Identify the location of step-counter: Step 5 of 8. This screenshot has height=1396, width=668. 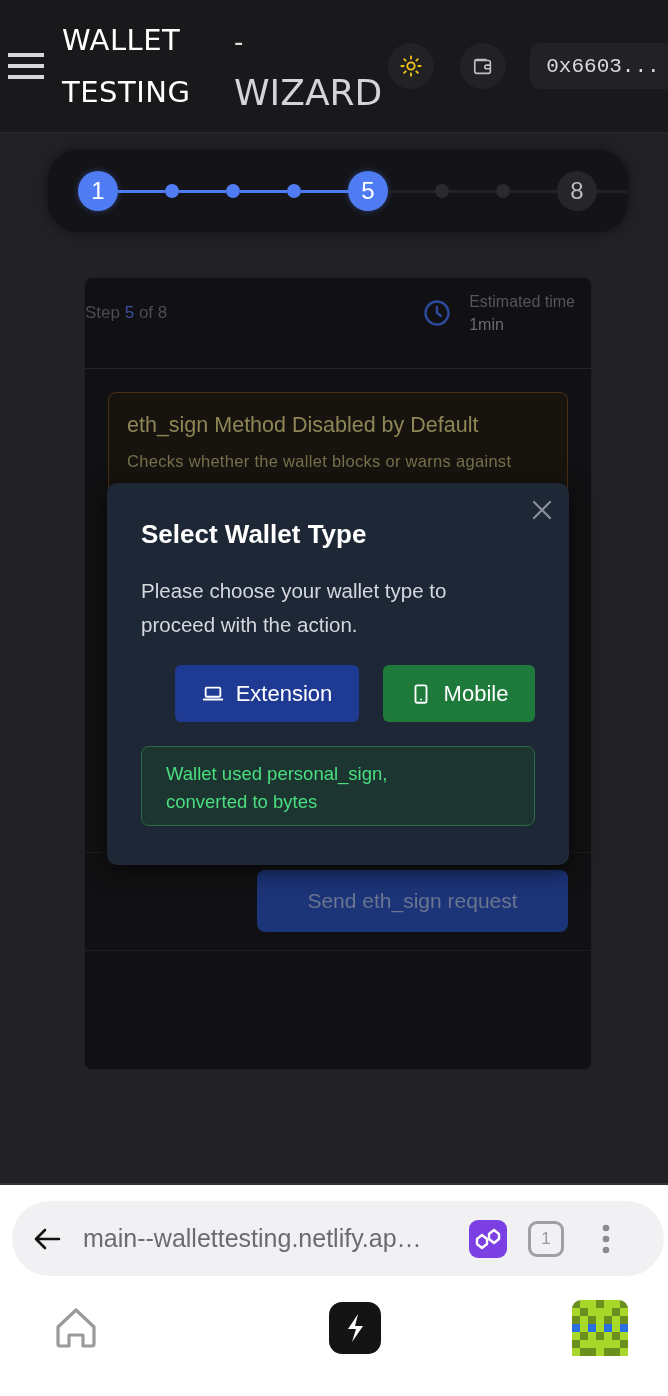
(126, 313).